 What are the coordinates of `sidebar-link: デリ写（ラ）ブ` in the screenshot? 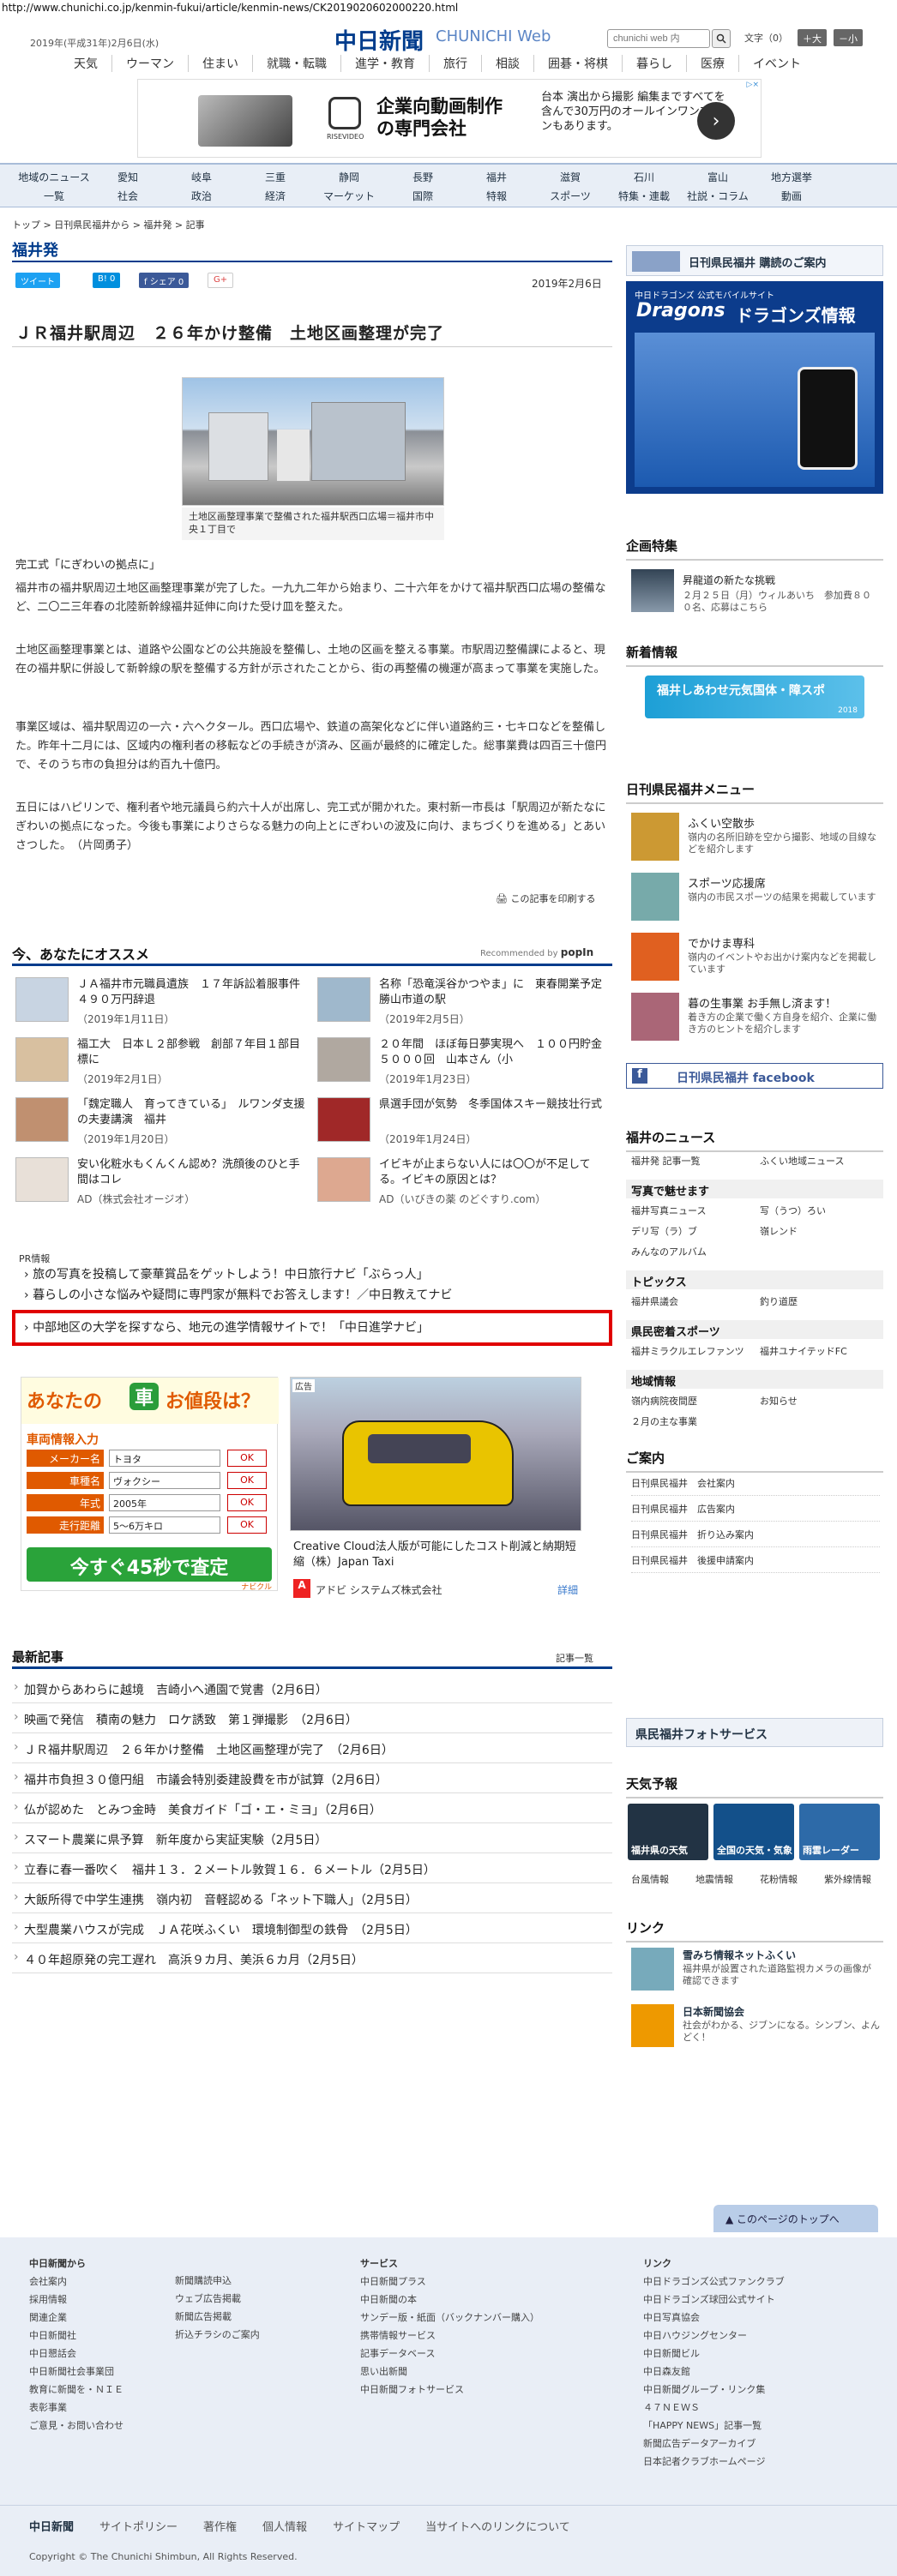 It's located at (664, 1231).